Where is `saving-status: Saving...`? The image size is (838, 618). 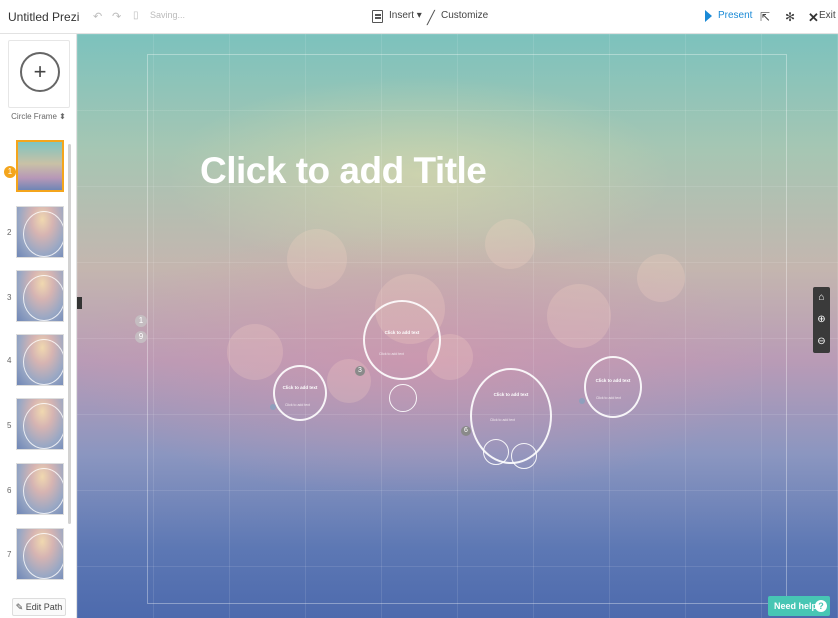
saving-status: Saving... is located at coordinates (168, 15).